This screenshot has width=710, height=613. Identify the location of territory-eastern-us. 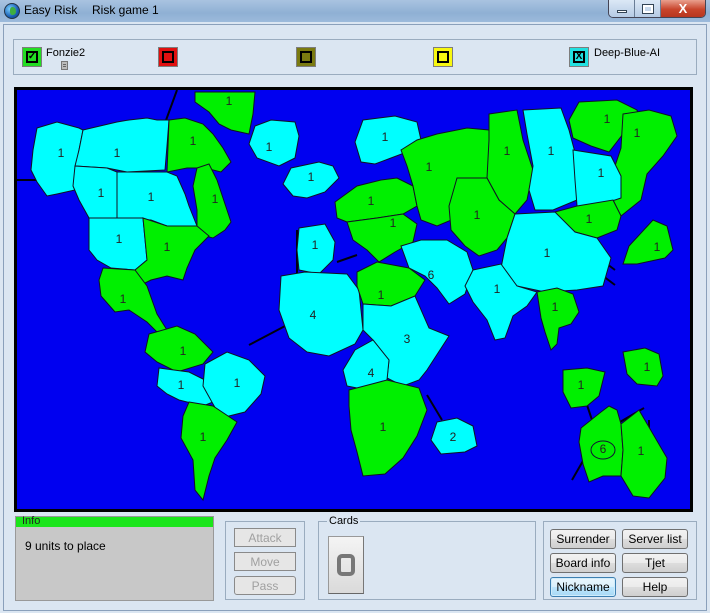
(172, 252).